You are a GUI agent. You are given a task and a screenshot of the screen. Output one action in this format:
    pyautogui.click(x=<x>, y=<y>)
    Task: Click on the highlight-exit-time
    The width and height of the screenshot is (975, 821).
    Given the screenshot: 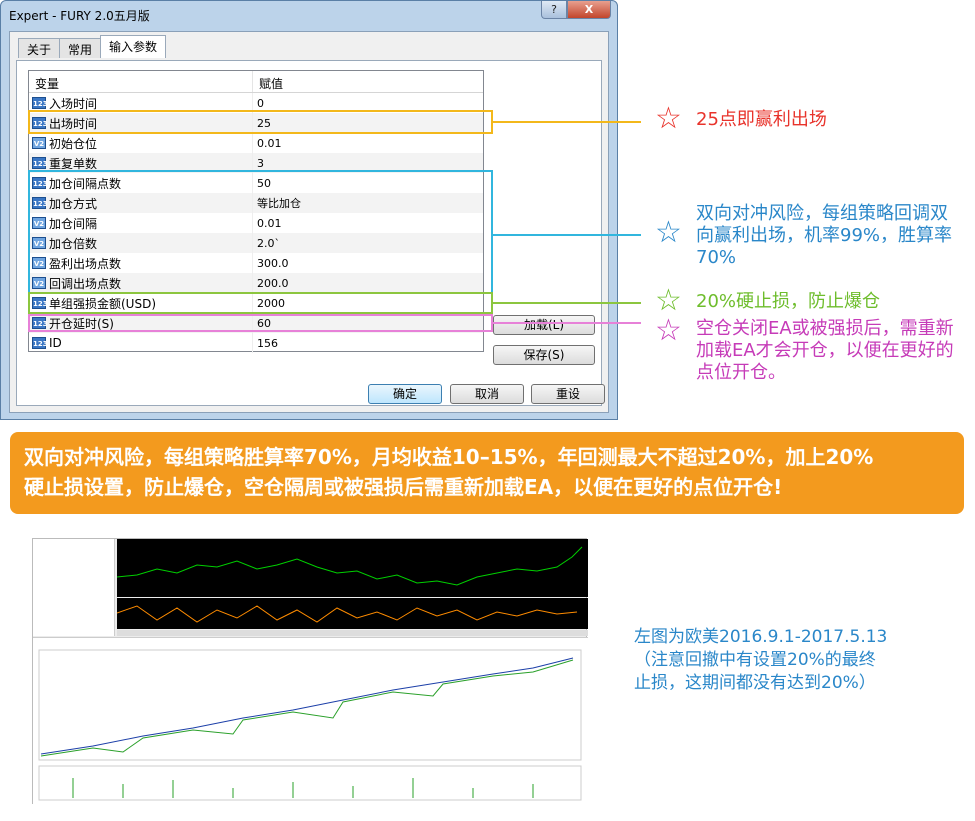 What is the action you would take?
    pyautogui.click(x=260, y=122)
    